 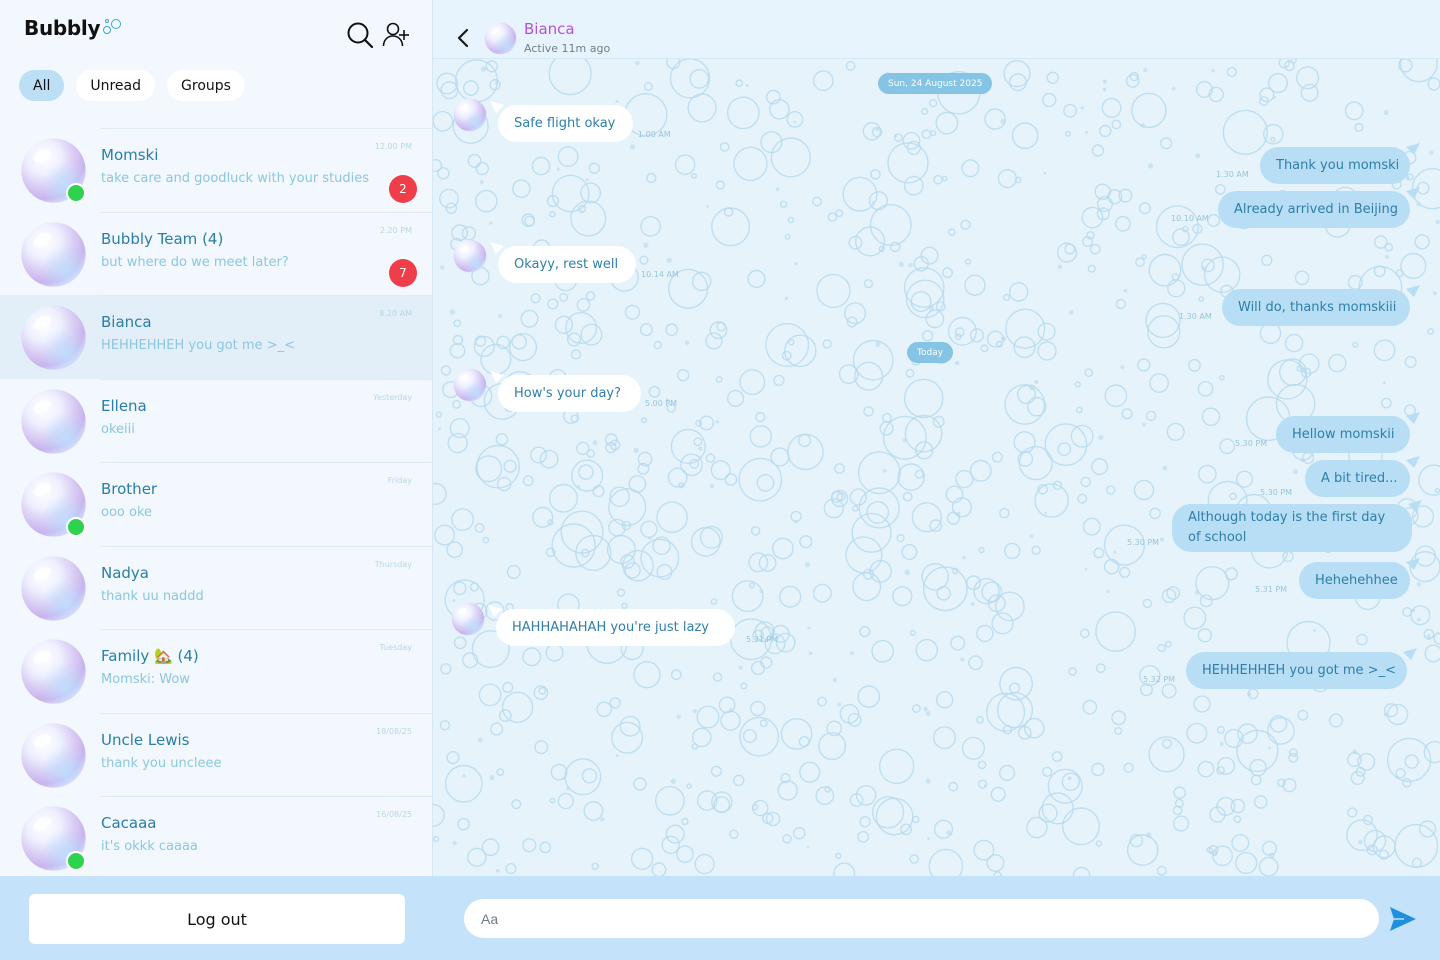 I want to click on chat-timestamp: 18/08/25, so click(x=394, y=731).